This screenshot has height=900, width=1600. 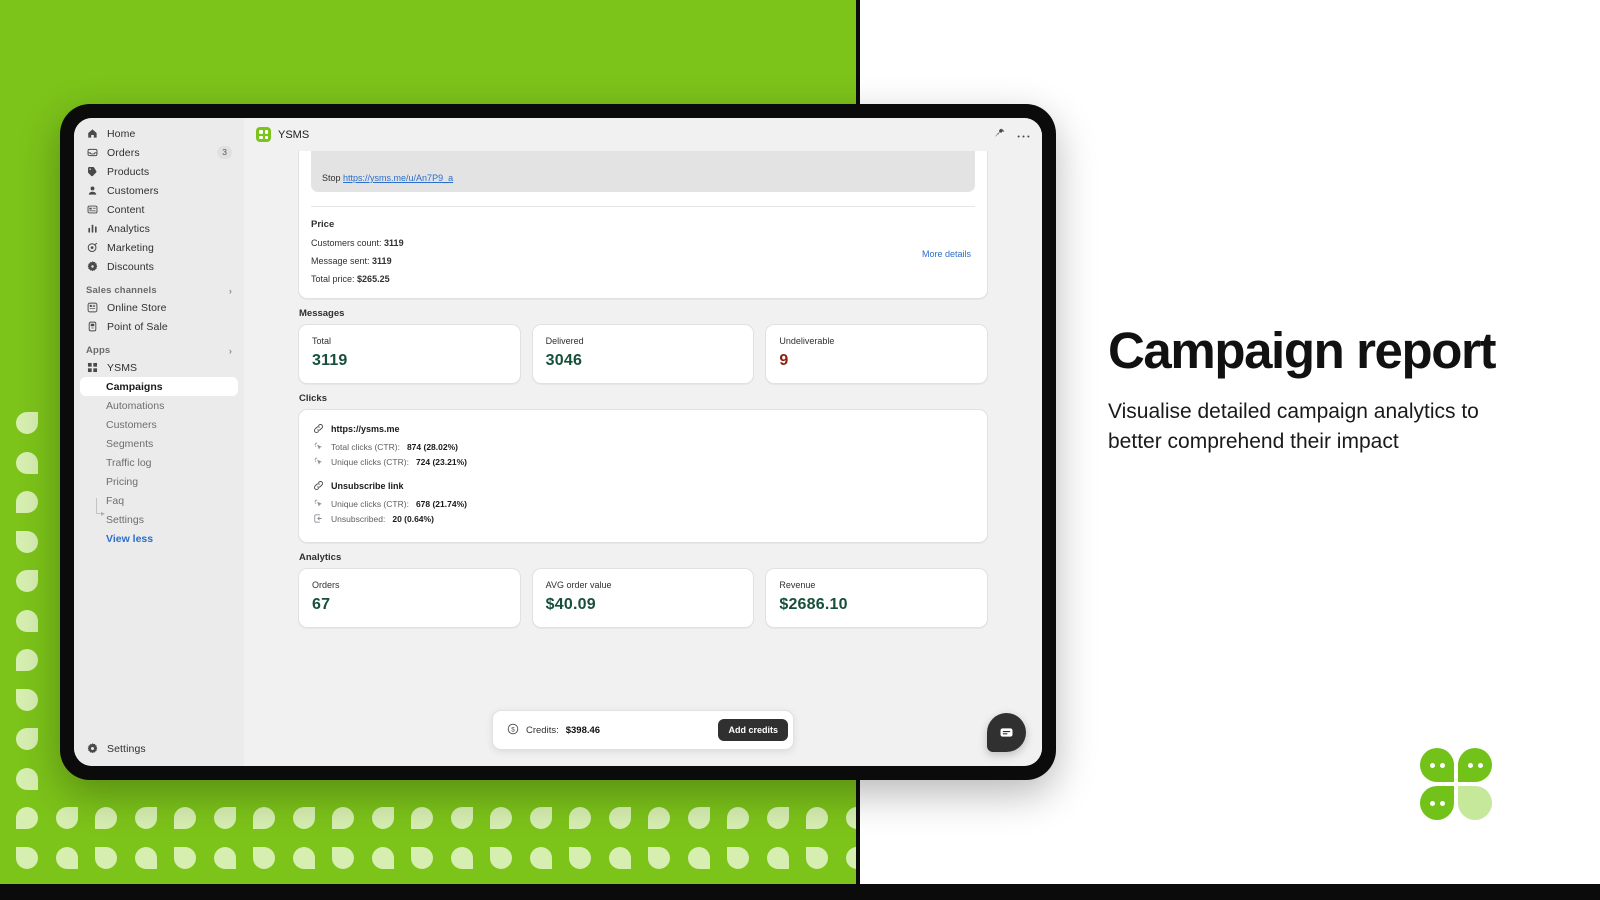 I want to click on stat-label: Orders, so click(x=326, y=585).